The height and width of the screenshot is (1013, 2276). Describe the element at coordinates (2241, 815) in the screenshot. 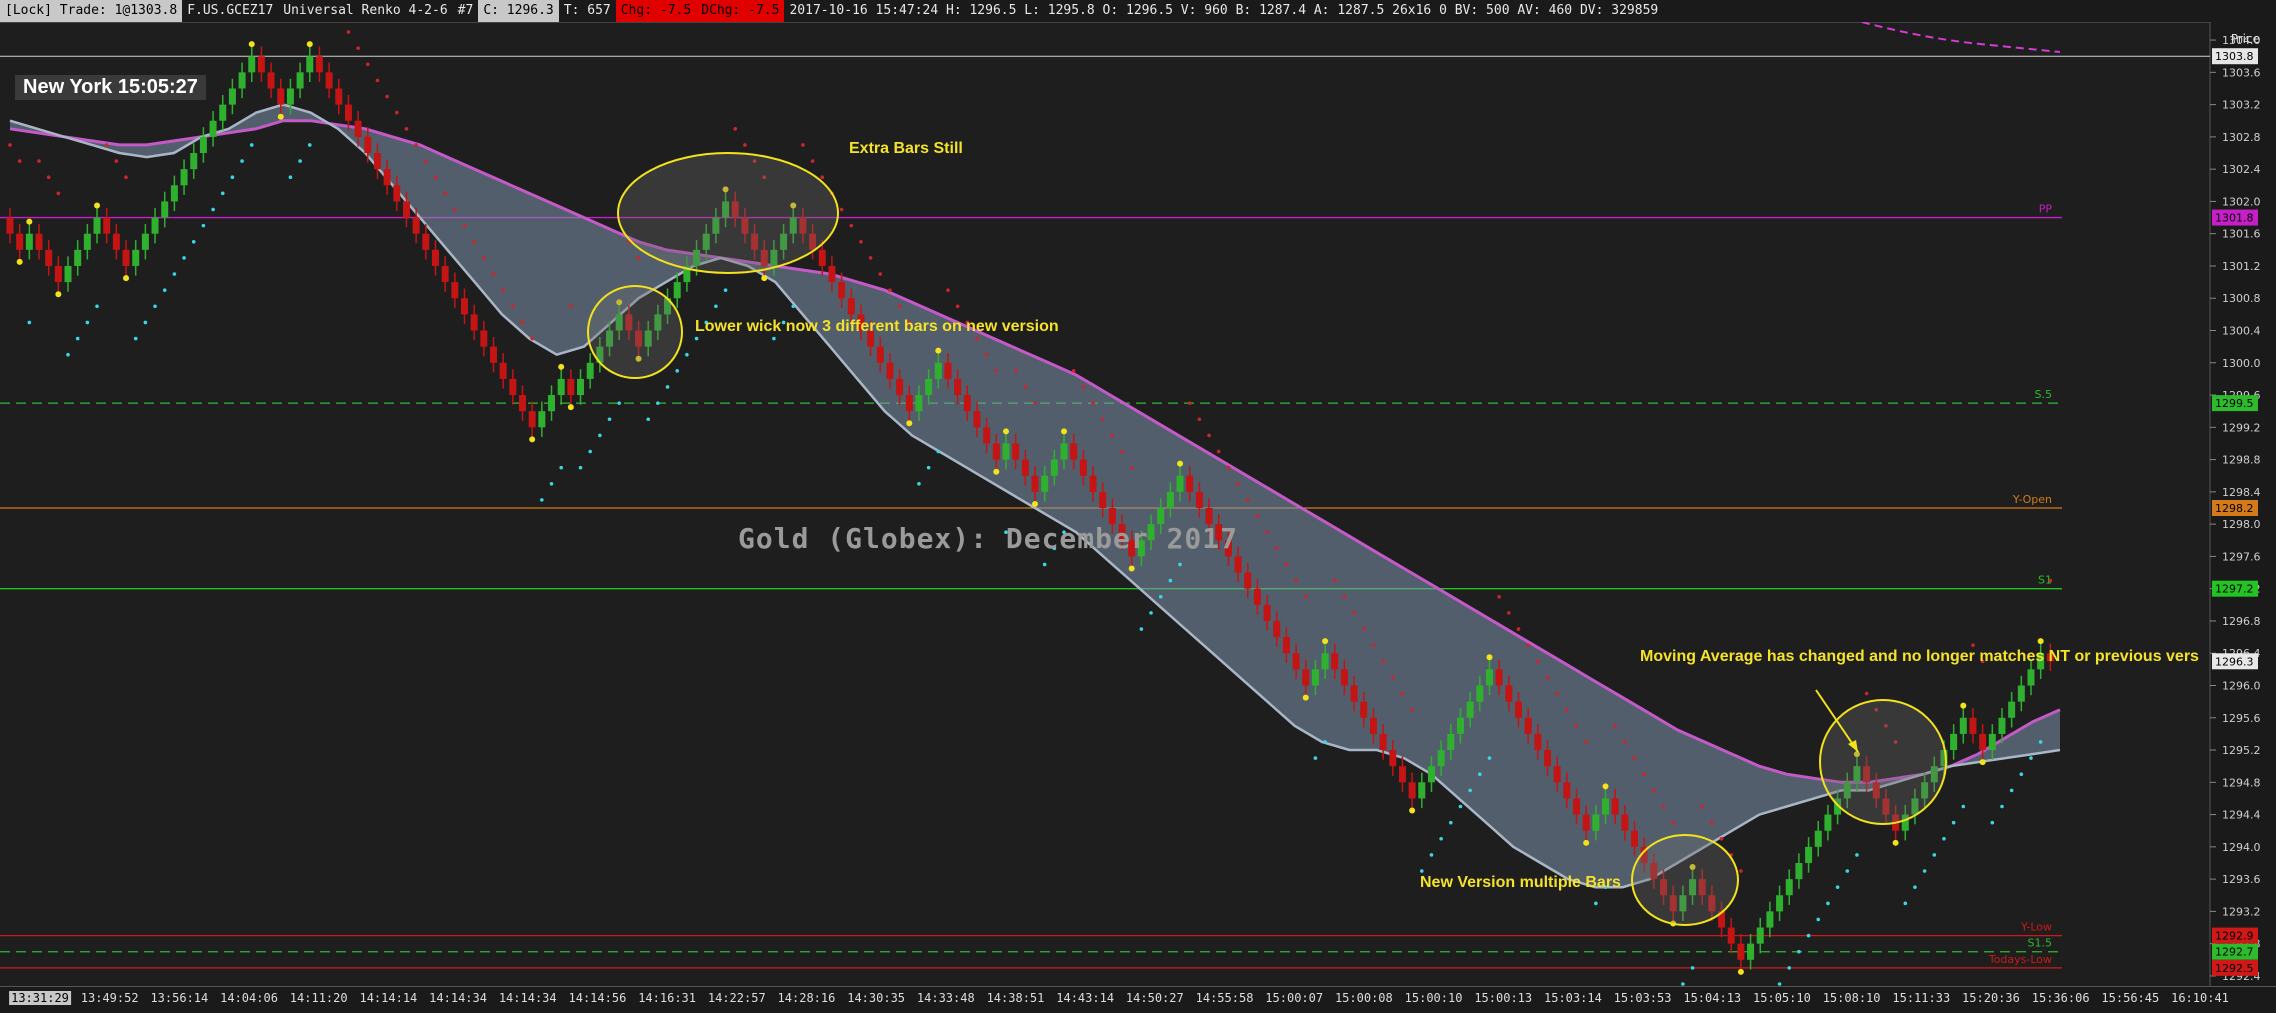

I see `price-tick-label: 1294.4` at that location.